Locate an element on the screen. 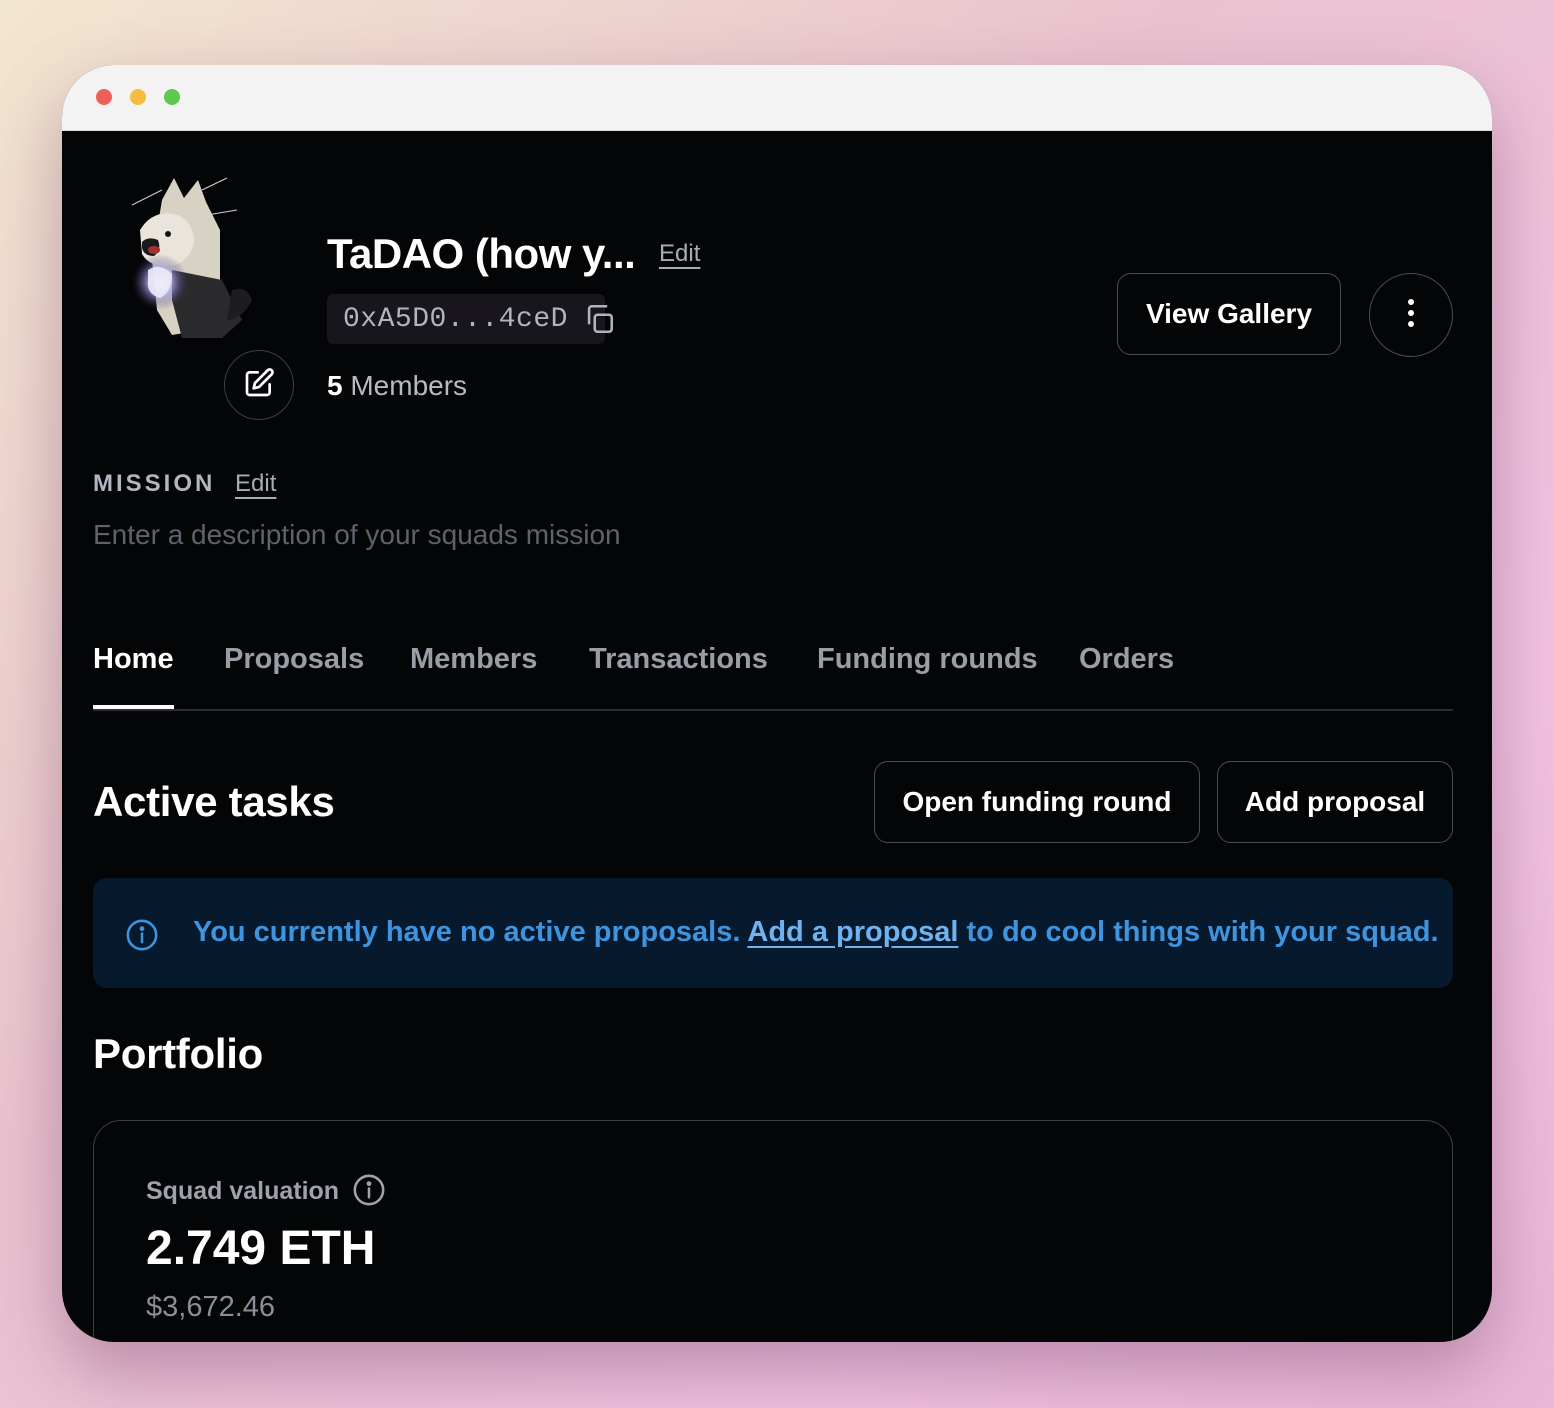 This screenshot has width=1554, height=1408. tab-home: Home is located at coordinates (133, 659).